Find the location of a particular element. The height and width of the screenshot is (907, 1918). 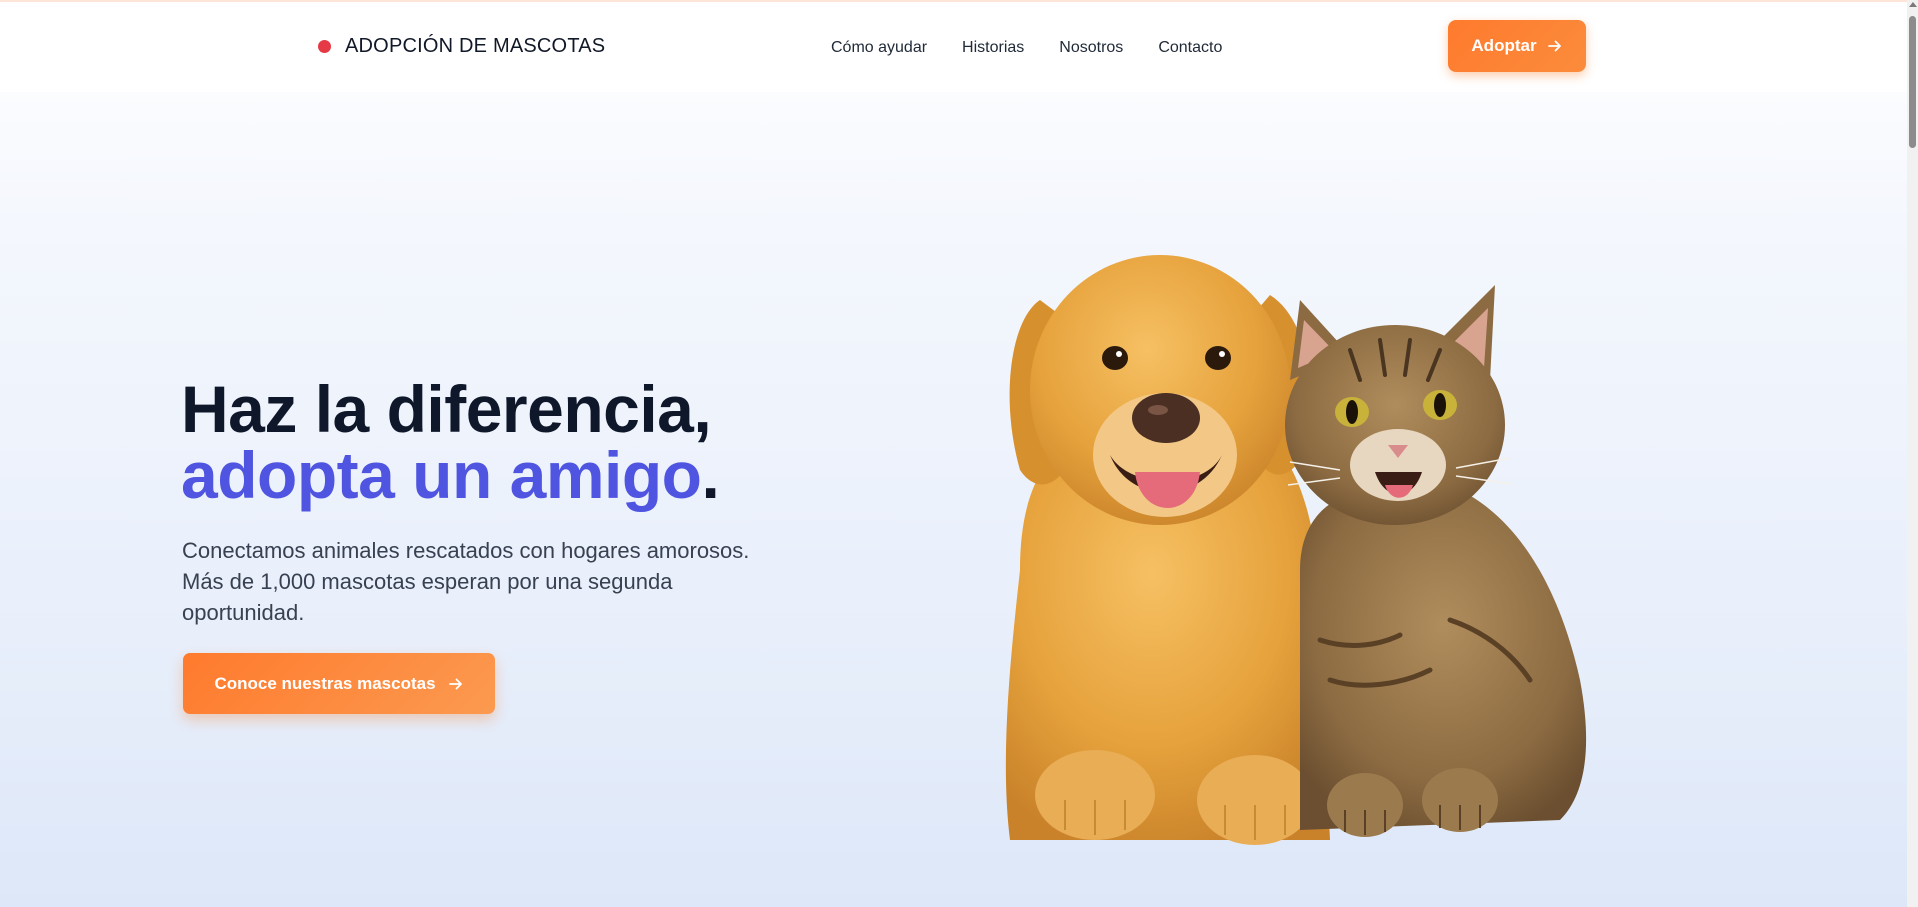

nav-link-como-ayudar: Cómo ayudar is located at coordinates (879, 48).